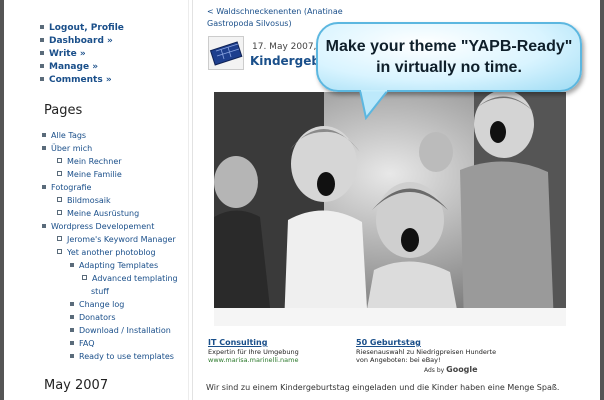  I want to click on page-link: Donators, so click(97, 317).